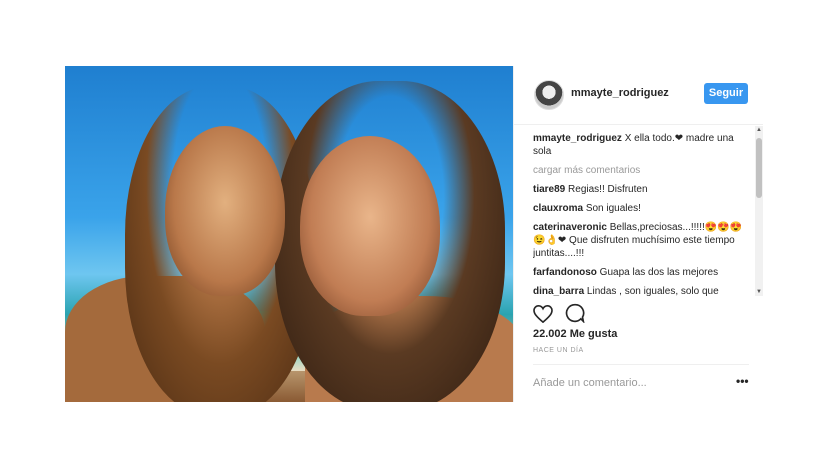 This screenshot has width=830, height=467. Describe the element at coordinates (575, 334) in the screenshot. I see `like-count: 22.002 Me gusta` at that location.